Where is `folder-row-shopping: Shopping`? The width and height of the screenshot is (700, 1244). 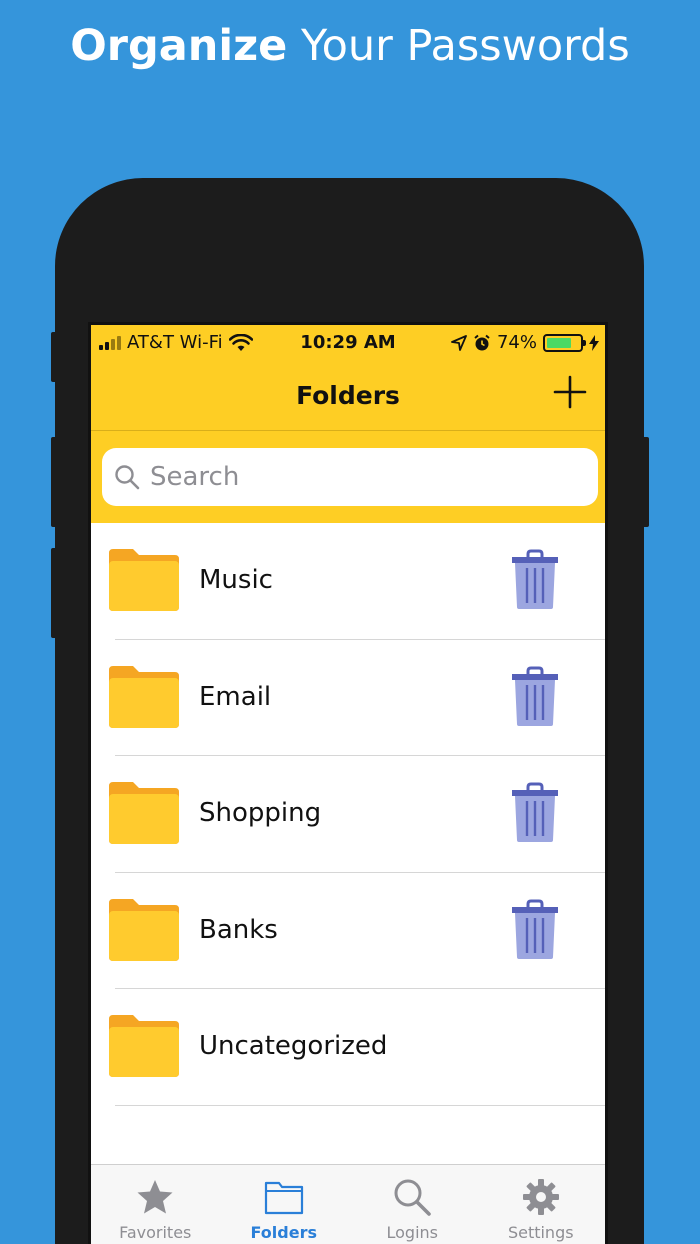 folder-row-shopping: Shopping is located at coordinates (348, 814).